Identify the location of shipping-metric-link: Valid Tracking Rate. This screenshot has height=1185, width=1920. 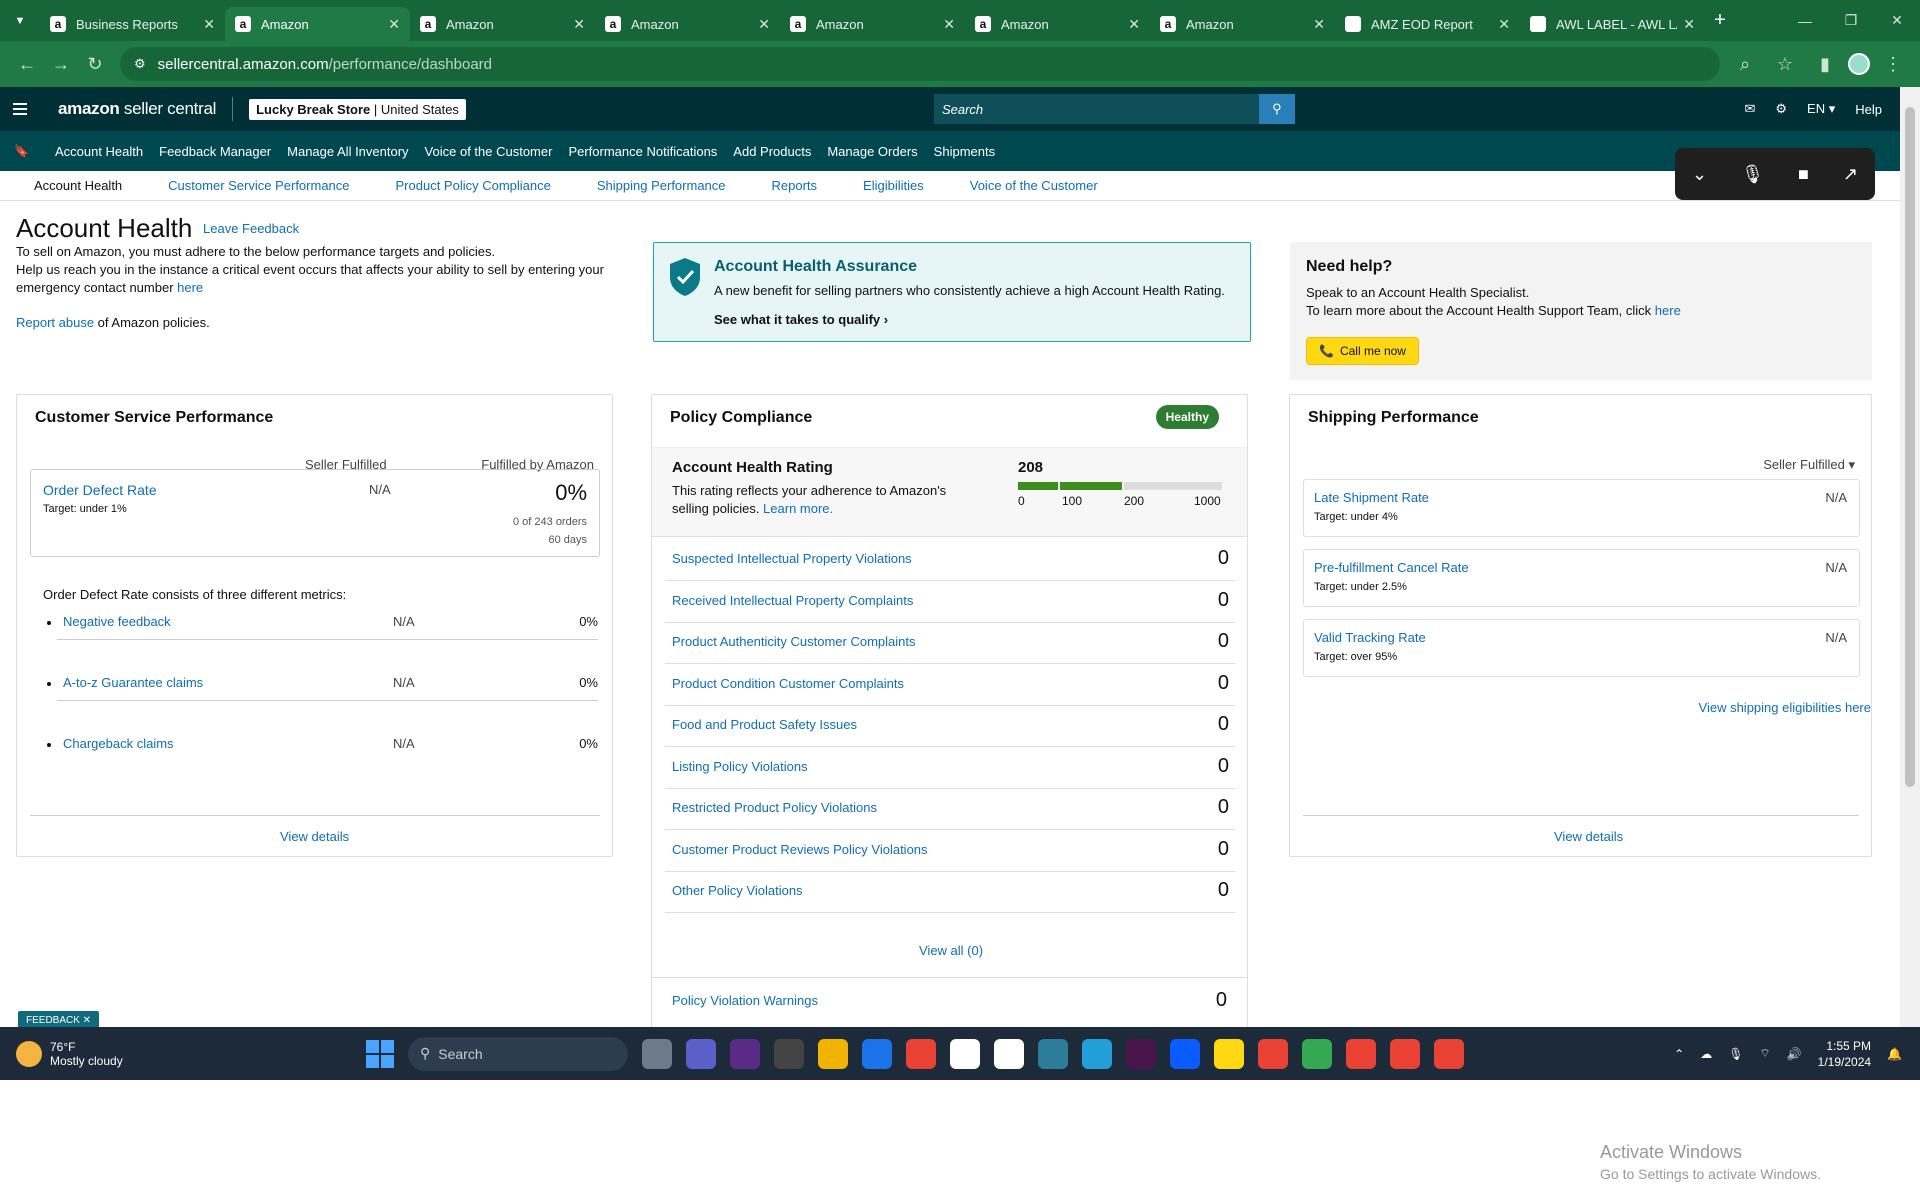
(1370, 637).